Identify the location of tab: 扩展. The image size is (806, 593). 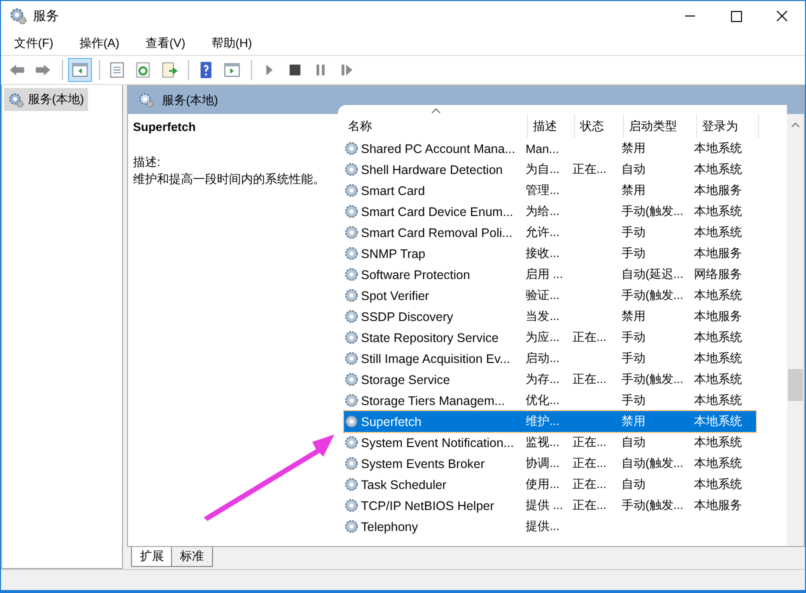
(152, 557).